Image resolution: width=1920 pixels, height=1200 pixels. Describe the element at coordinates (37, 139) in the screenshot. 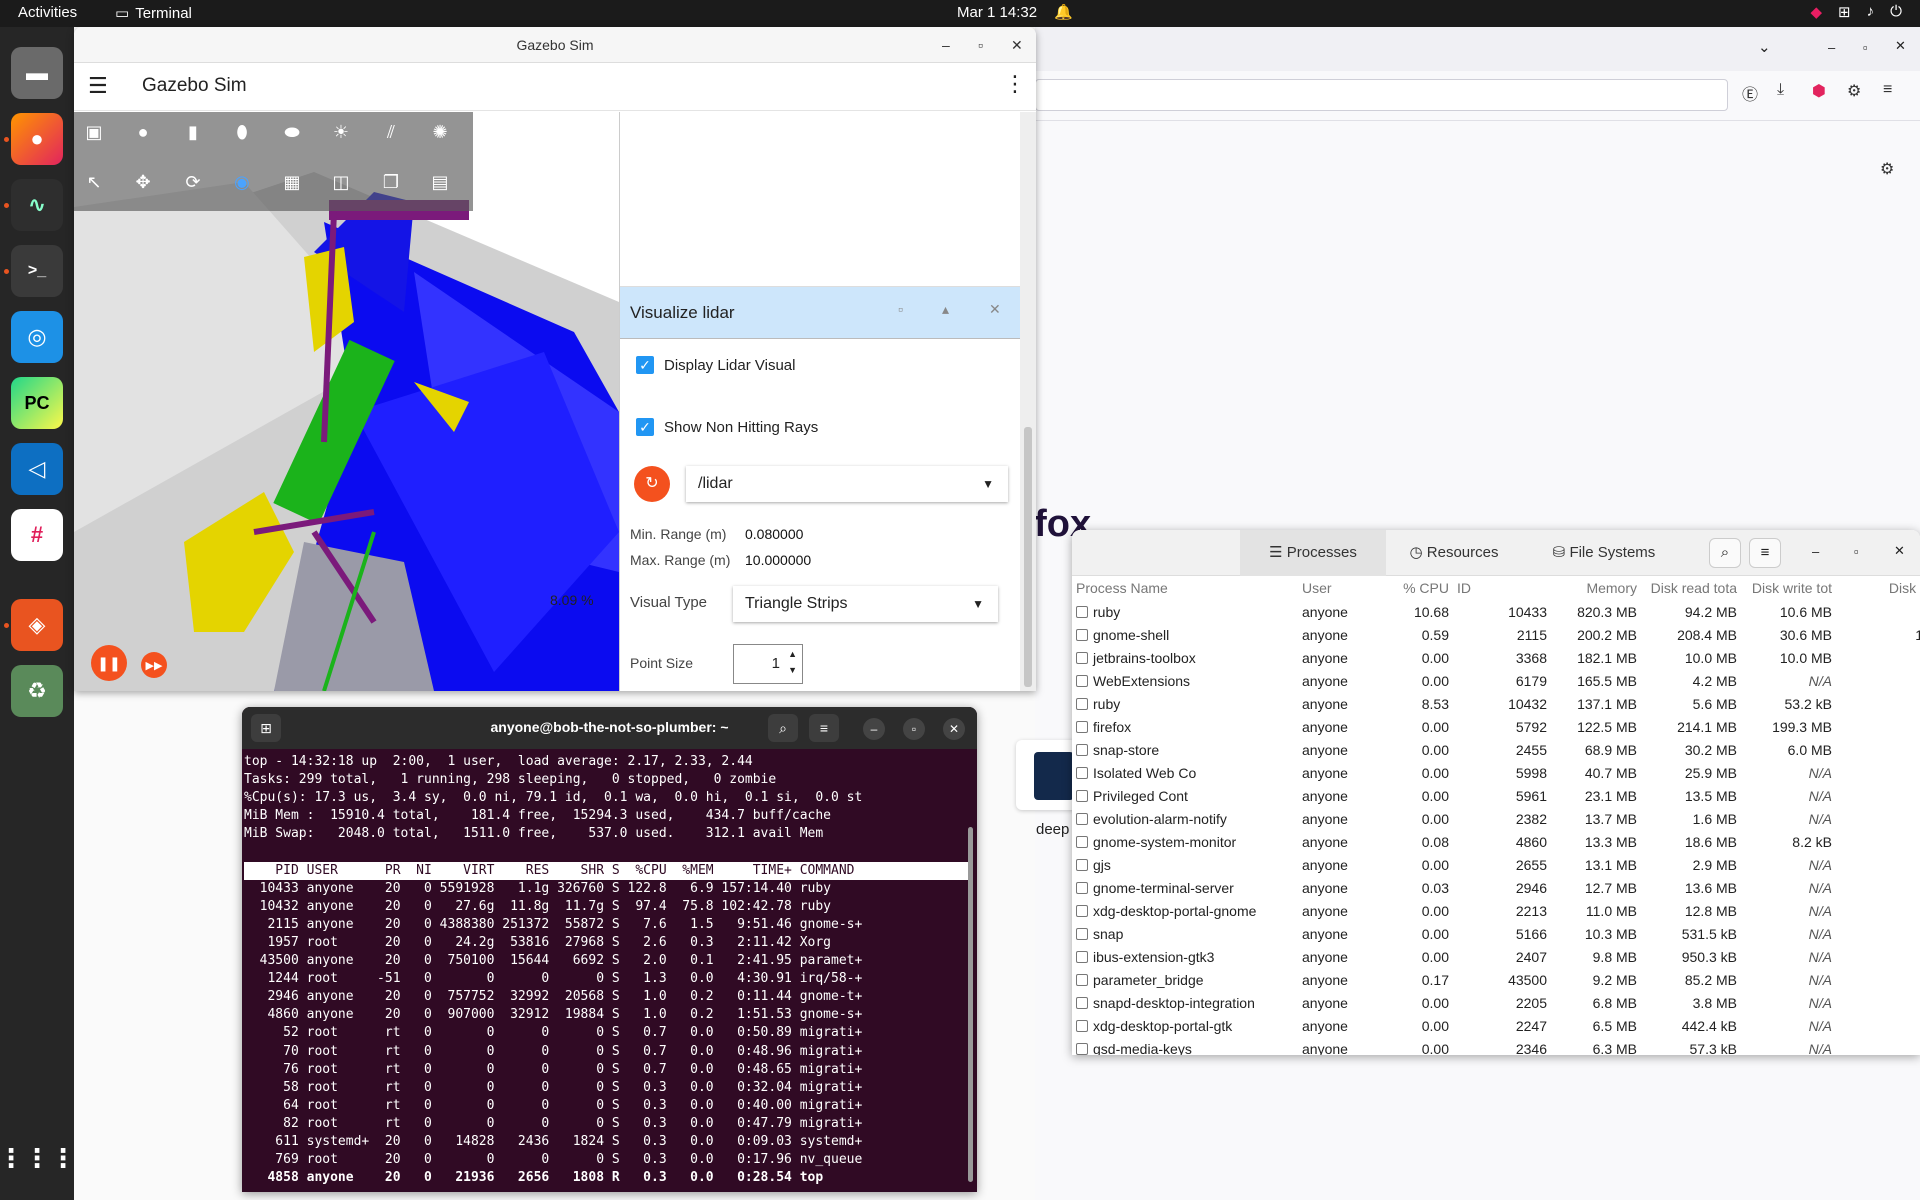

I see `firefox-icon: ●` at that location.